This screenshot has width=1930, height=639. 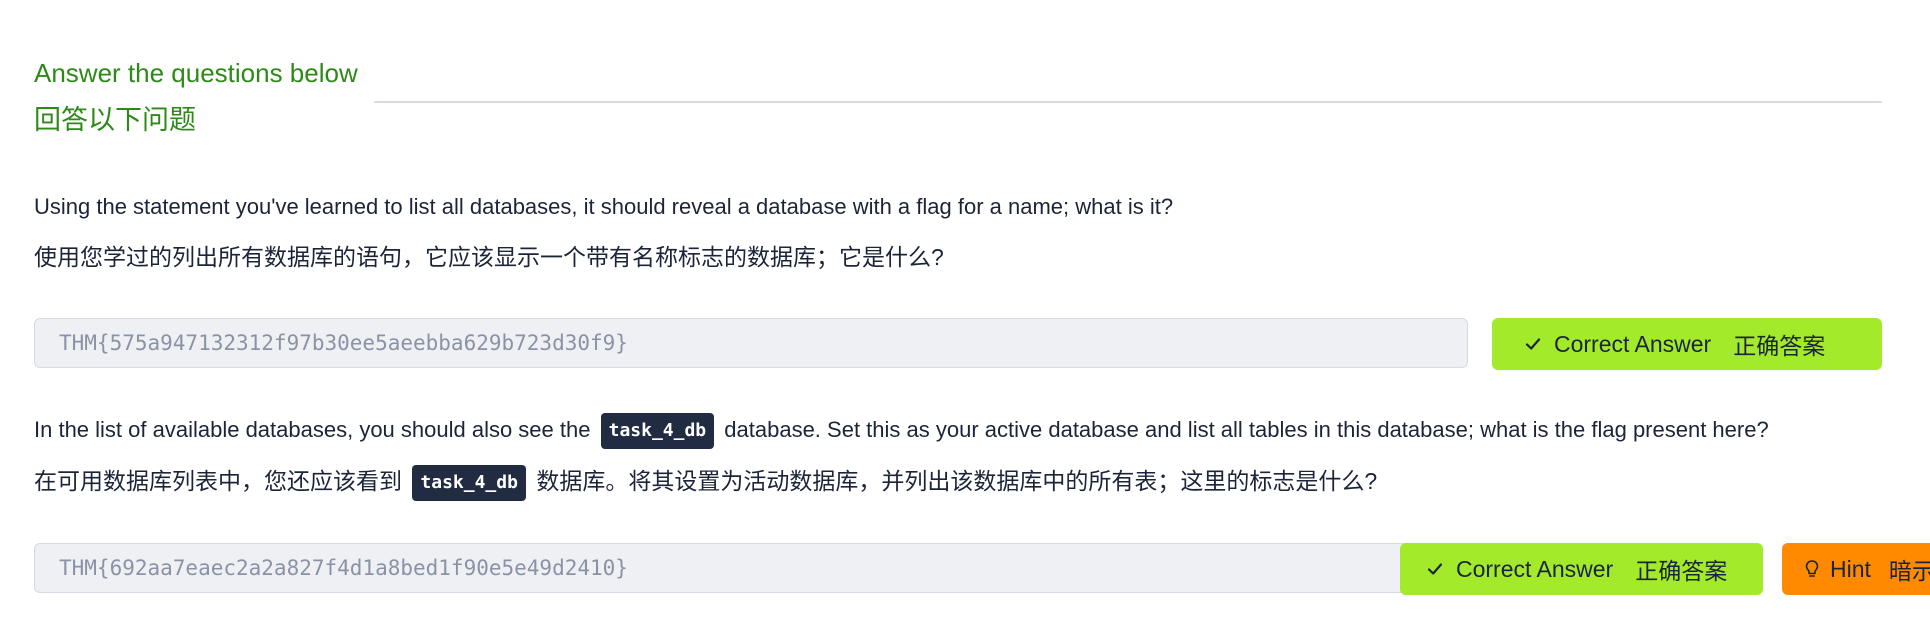 I want to click on question-2-hint-button: Hint 暗示, so click(x=1856, y=569).